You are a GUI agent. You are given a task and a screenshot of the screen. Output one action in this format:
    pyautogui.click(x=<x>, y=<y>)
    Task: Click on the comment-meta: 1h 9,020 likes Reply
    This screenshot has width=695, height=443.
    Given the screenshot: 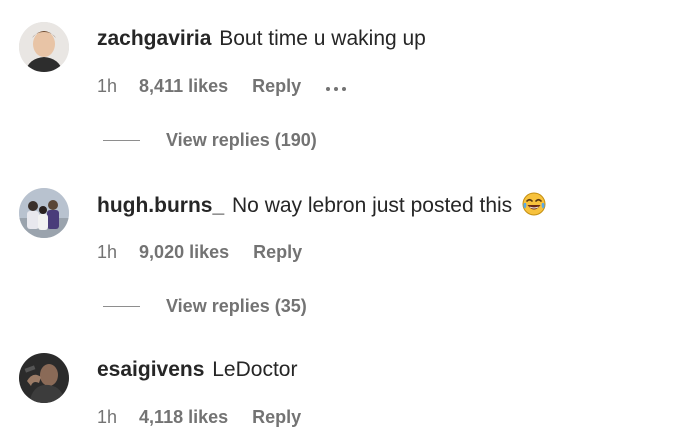 What is the action you would take?
    pyautogui.click(x=209, y=252)
    